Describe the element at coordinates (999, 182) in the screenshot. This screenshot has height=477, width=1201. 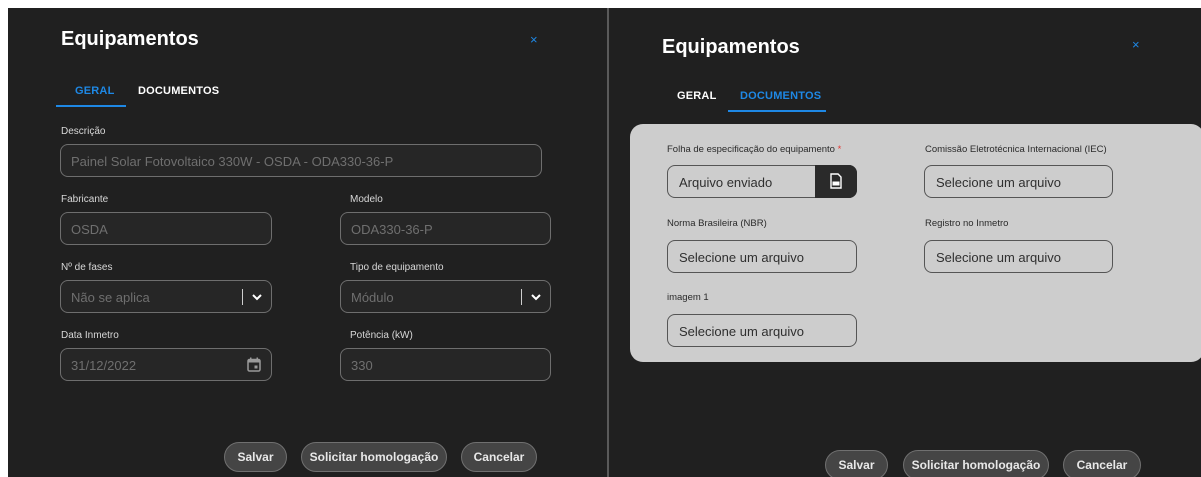
I see `iec-value: Selecione um arquivo` at that location.